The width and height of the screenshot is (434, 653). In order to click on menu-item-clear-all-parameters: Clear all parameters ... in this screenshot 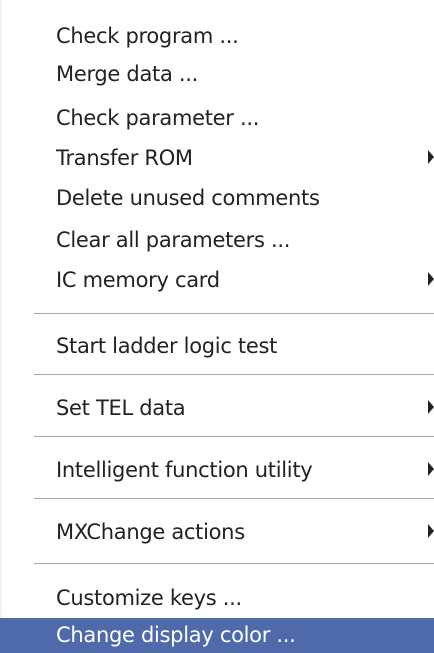, I will do `click(217, 240)`.